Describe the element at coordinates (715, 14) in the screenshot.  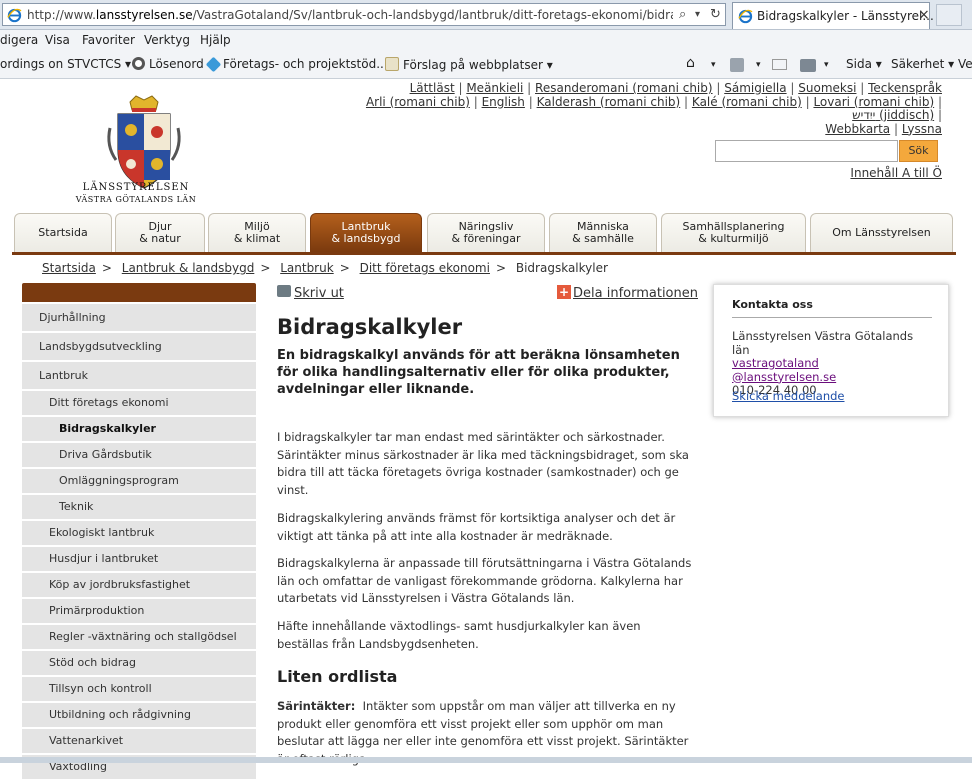
I see `refresh-icon: ↻` at that location.